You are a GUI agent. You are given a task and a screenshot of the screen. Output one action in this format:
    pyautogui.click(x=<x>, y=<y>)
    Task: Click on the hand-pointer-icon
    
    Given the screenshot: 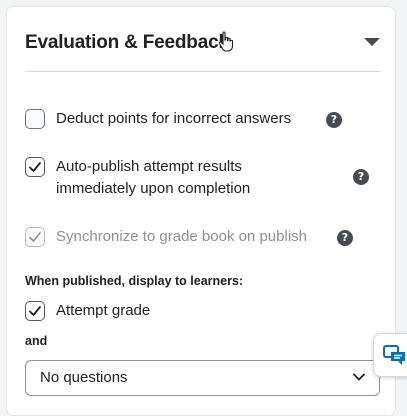 What is the action you would take?
    pyautogui.click(x=226, y=41)
    